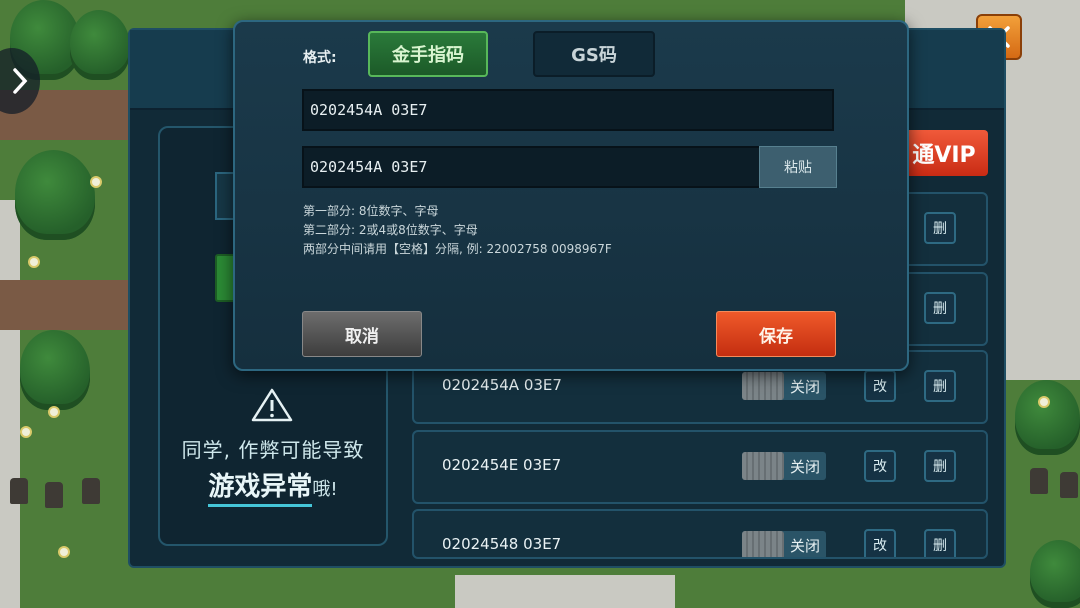  I want to click on code-value: 0202454E 03E7, so click(502, 465).